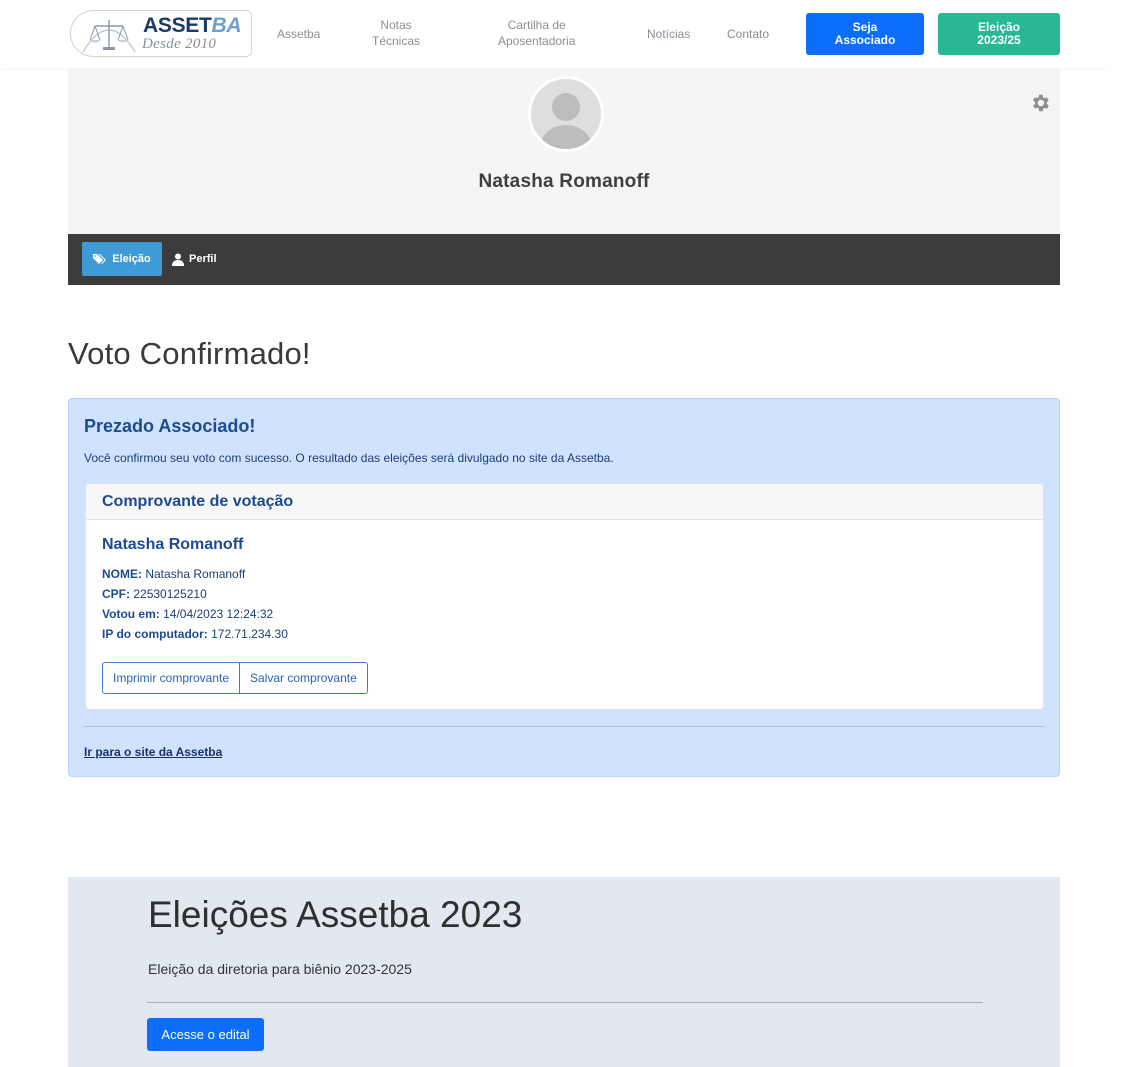 This screenshot has width=1134, height=1067. Describe the element at coordinates (170, 426) in the screenshot. I see `alert-title: Prezado Associado!` at that location.